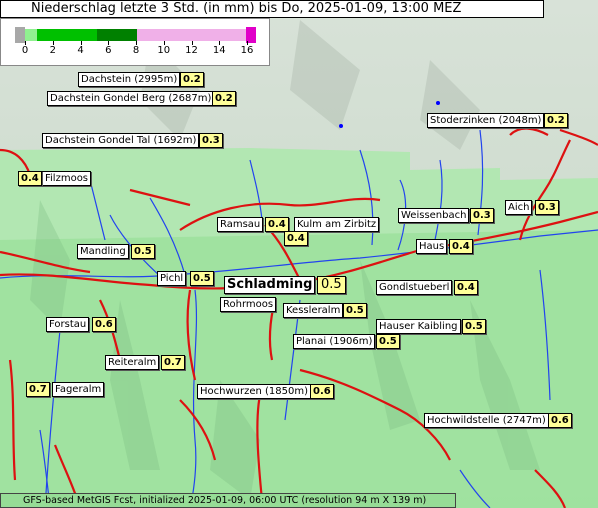 The width and height of the screenshot is (598, 508). I want to click on legend-seg-dark-green, so click(117, 35).